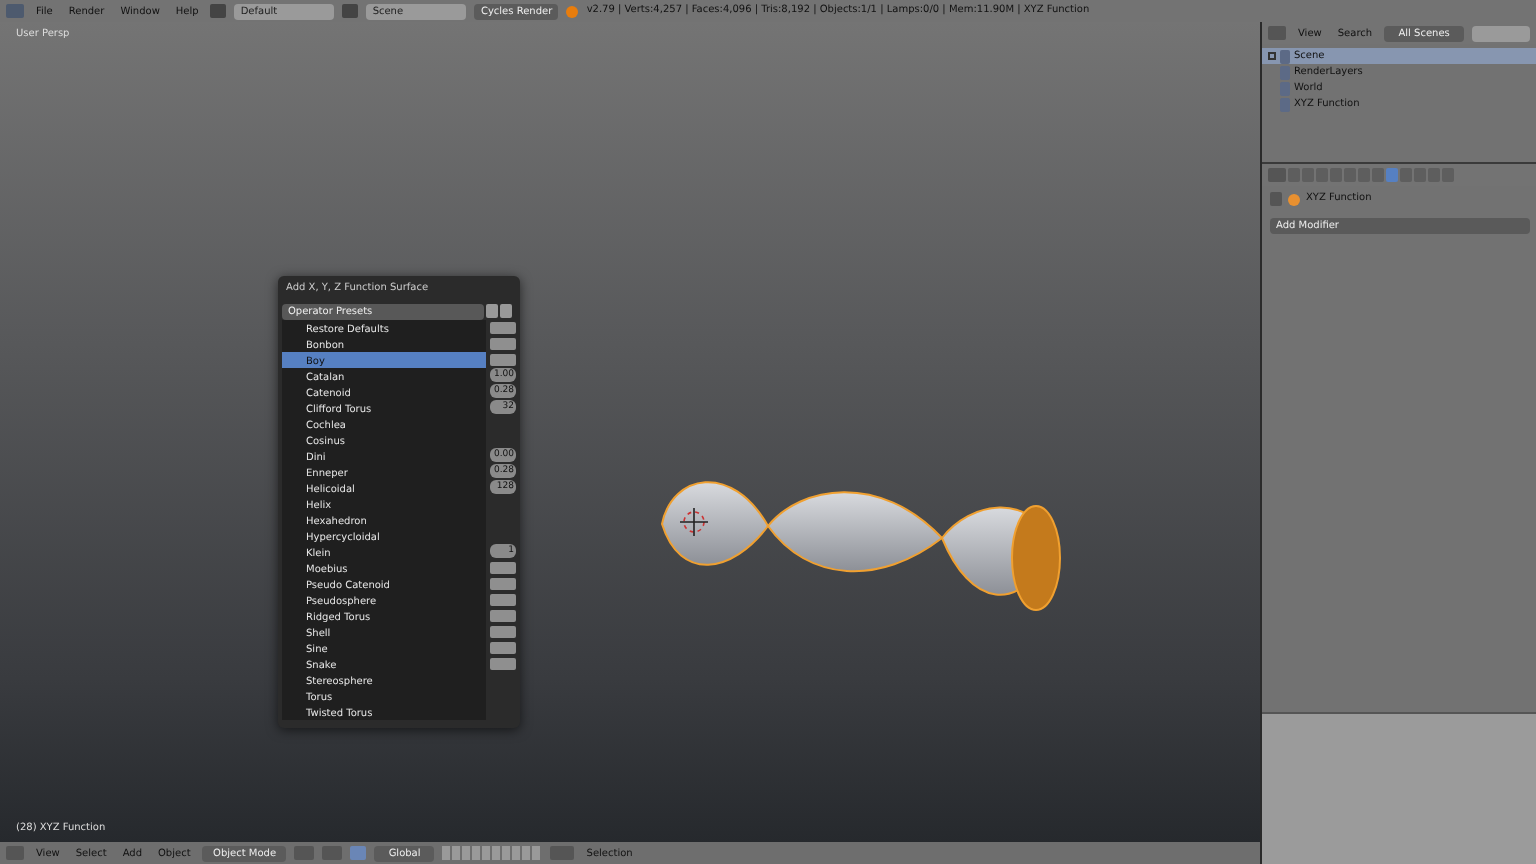  I want to click on collapse-icon, so click(1272, 56).